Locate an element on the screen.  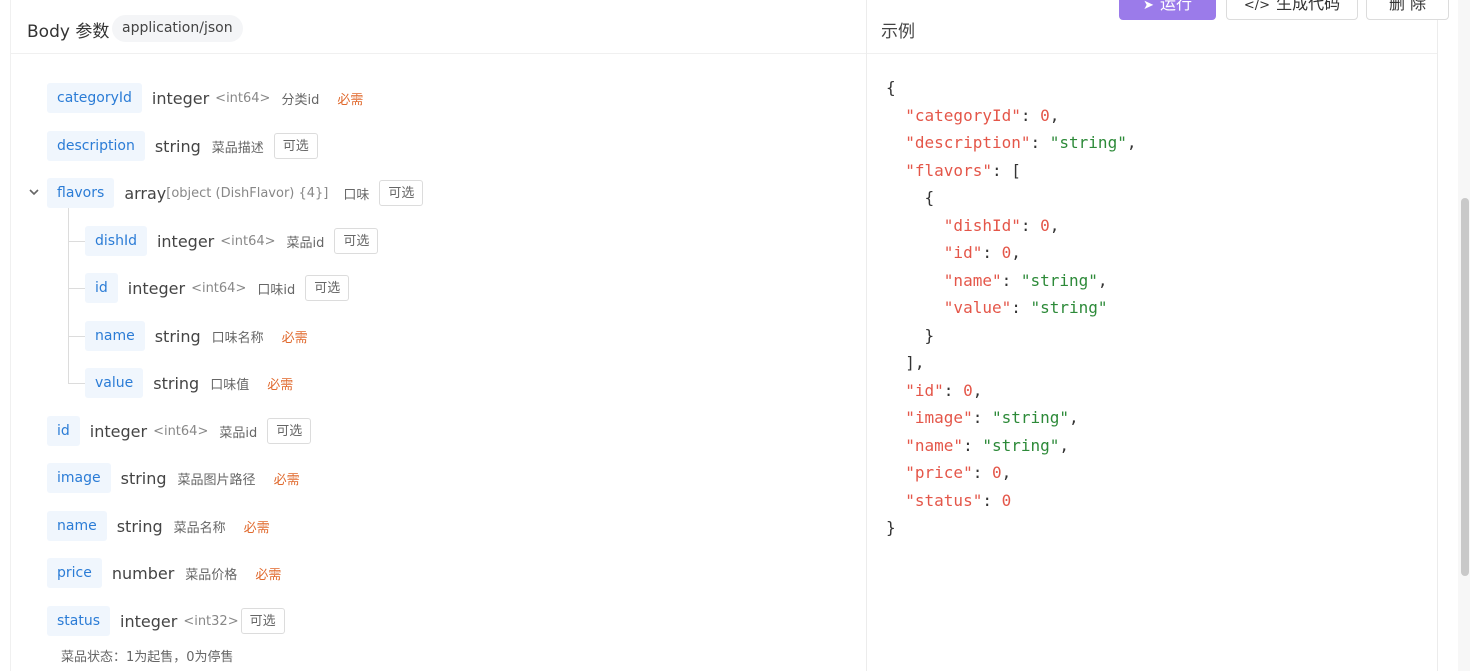
field-desc: 口味名称 is located at coordinates (237, 338).